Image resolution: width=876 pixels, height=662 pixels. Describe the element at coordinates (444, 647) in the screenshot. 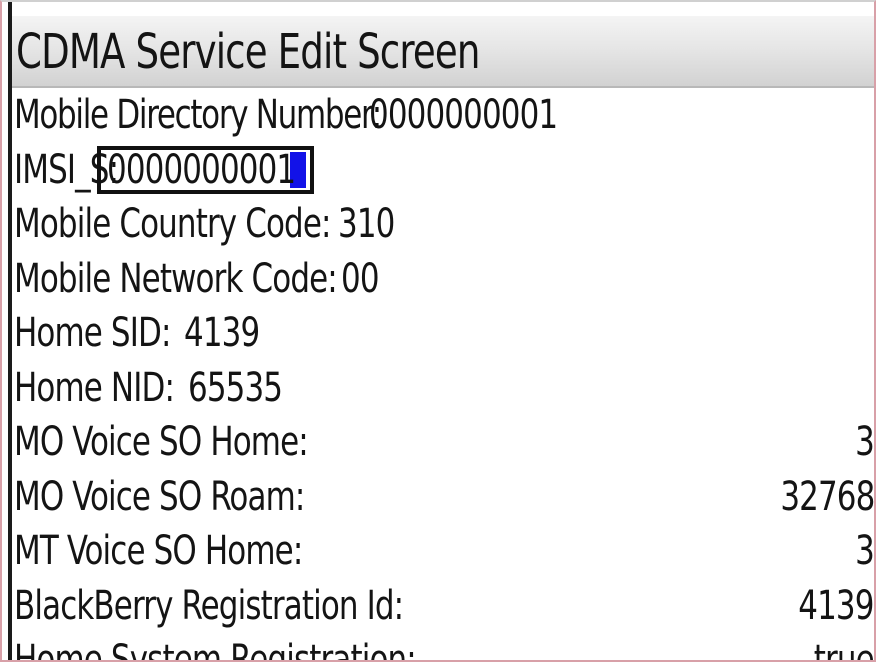

I see `field-row-home-sys-reg: Home System Registration: true` at that location.